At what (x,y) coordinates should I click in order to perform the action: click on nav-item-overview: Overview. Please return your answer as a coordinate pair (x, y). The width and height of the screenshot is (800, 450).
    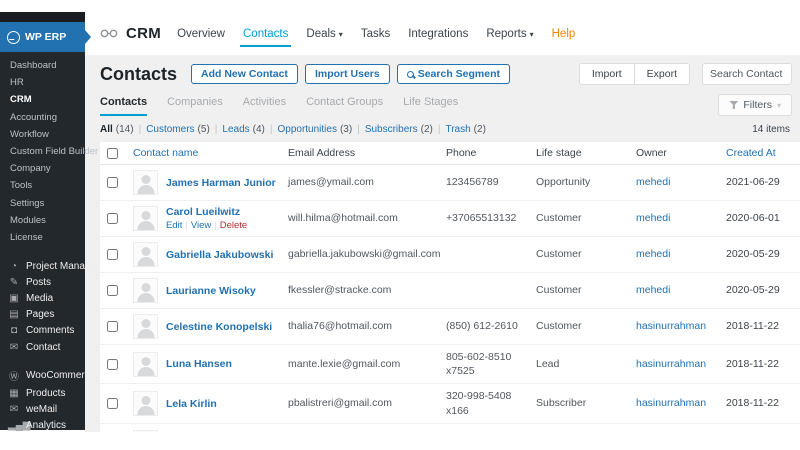
    Looking at the image, I should click on (201, 33).